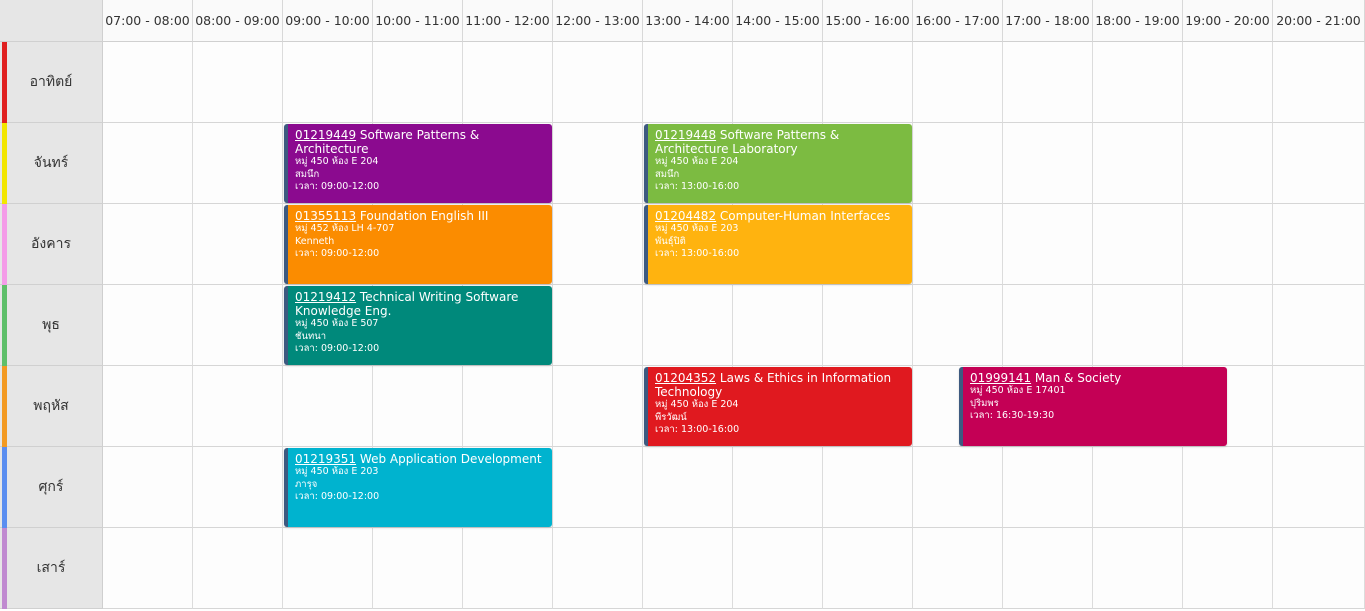 The height and width of the screenshot is (611, 1365). What do you see at coordinates (325, 135) in the screenshot?
I see `course-code-link: 01219449` at bounding box center [325, 135].